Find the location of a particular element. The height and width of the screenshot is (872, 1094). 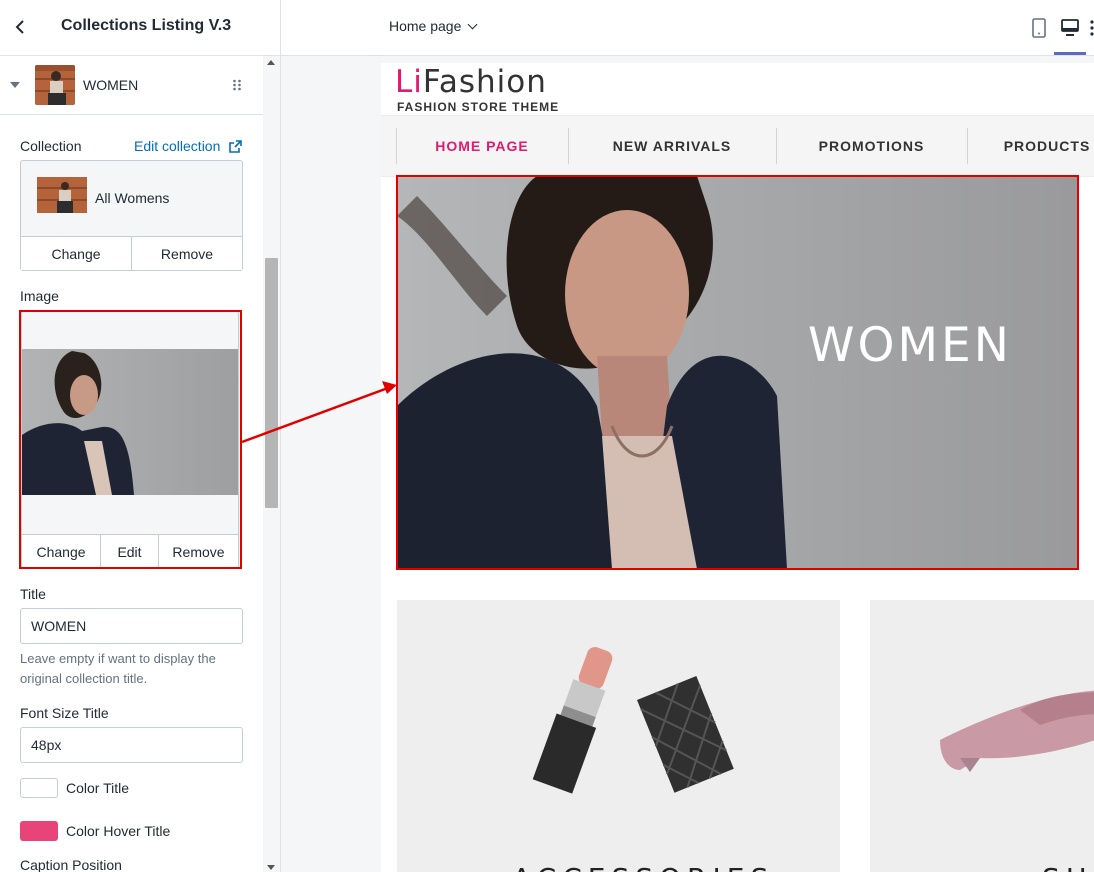

back-arrow-icon is located at coordinates (21, 27).